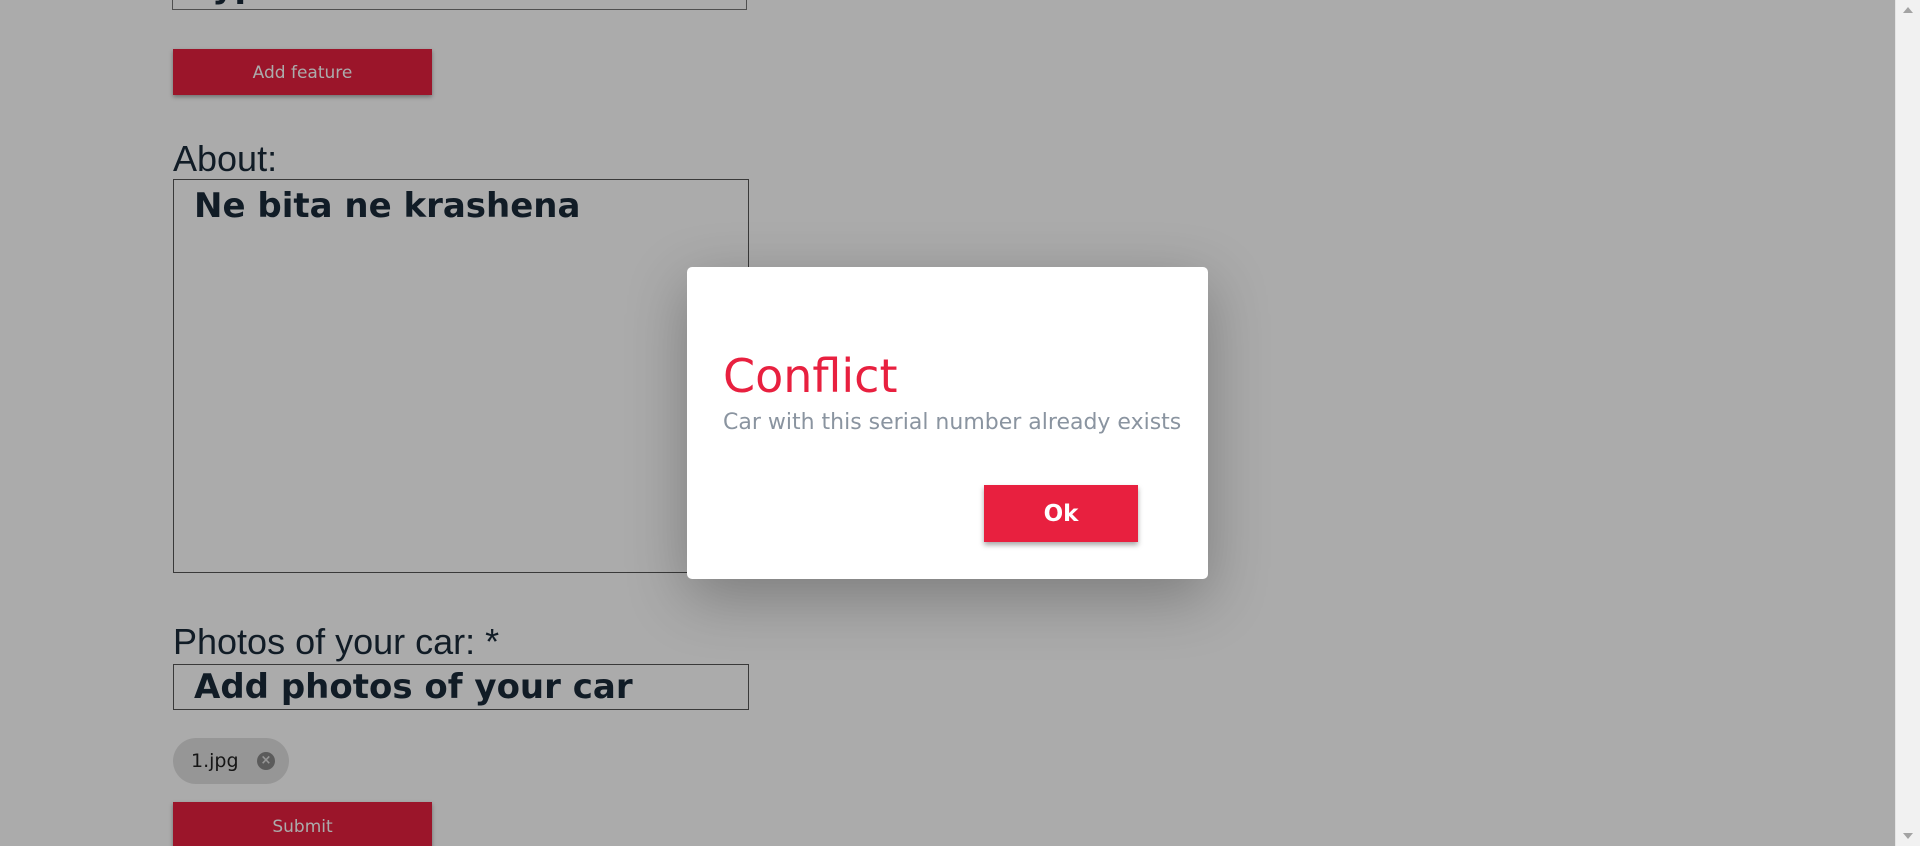  What do you see at coordinates (810, 376) in the screenshot?
I see `dialog-title: Conflict` at bounding box center [810, 376].